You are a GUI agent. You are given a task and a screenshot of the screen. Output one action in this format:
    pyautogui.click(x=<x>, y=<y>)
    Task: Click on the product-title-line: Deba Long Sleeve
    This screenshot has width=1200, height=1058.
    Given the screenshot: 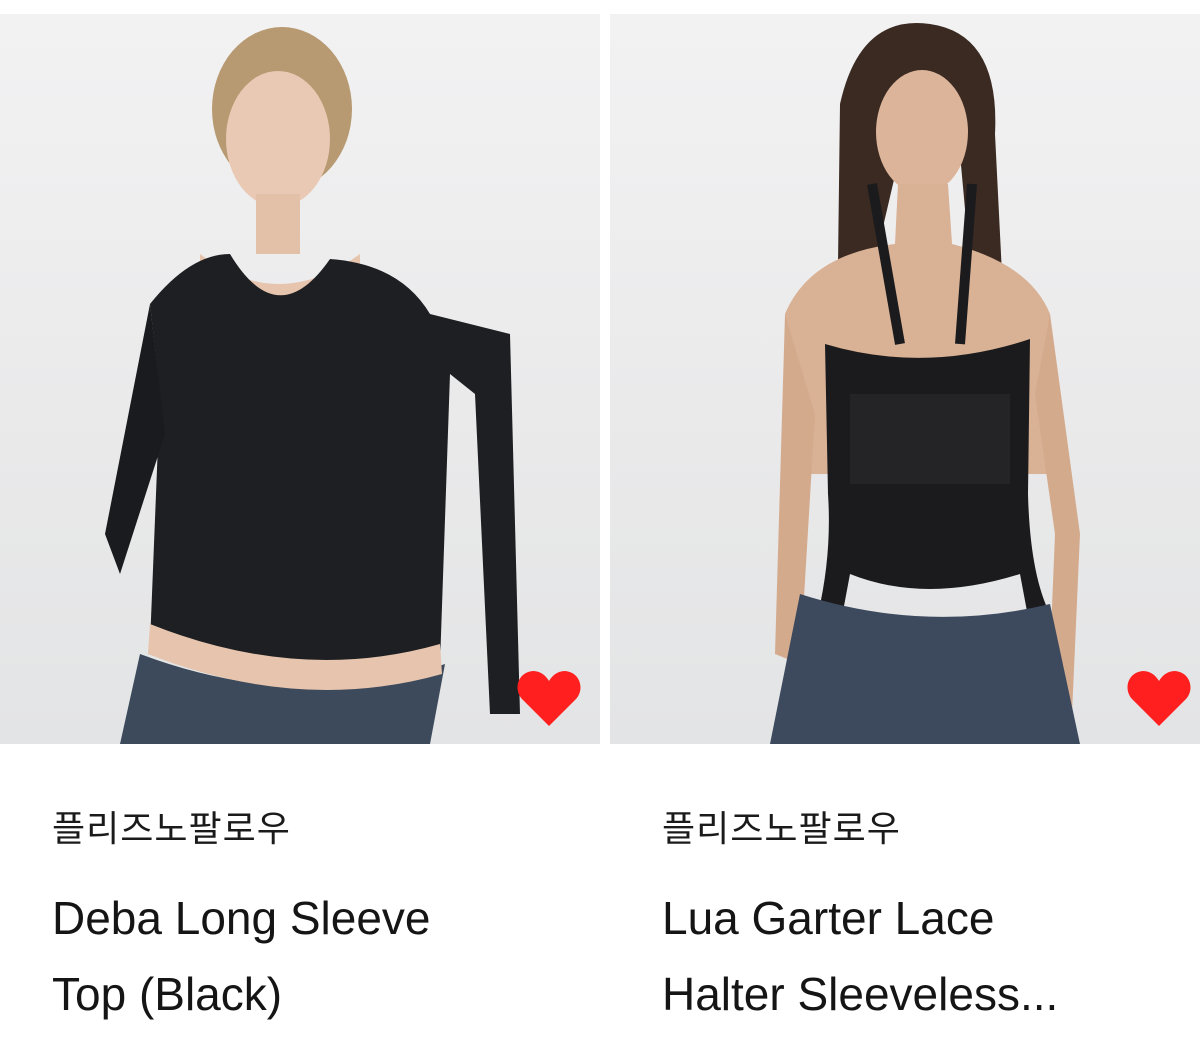 What is the action you would take?
    pyautogui.click(x=241, y=918)
    